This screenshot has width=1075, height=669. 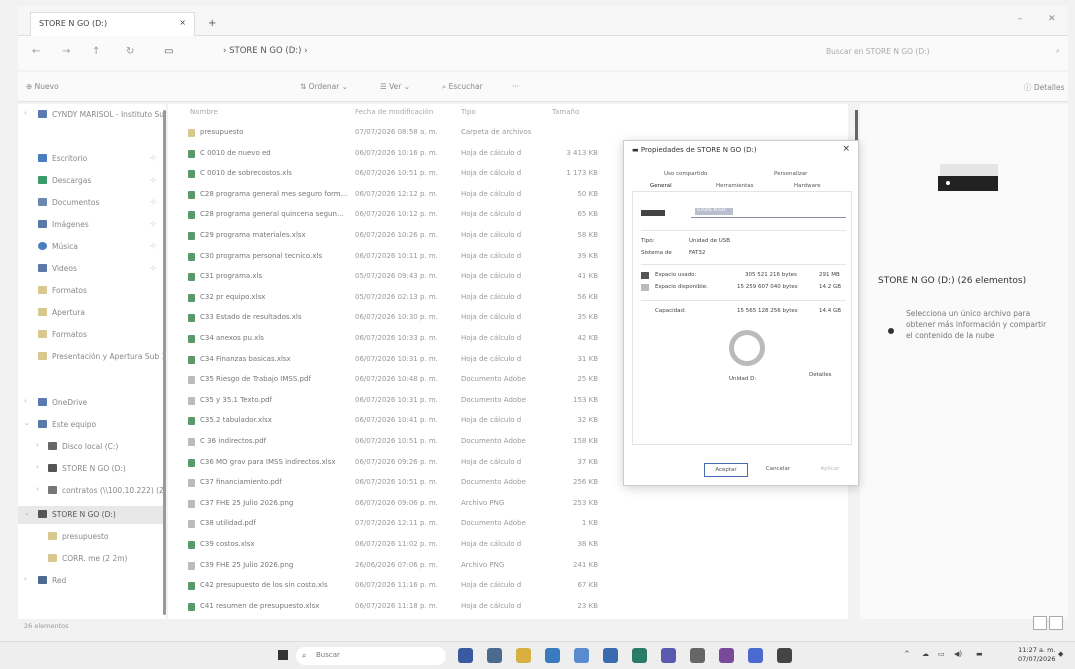 What do you see at coordinates (395, 86) in the screenshot?
I see `view-button: ☰ Ver ⌄` at bounding box center [395, 86].